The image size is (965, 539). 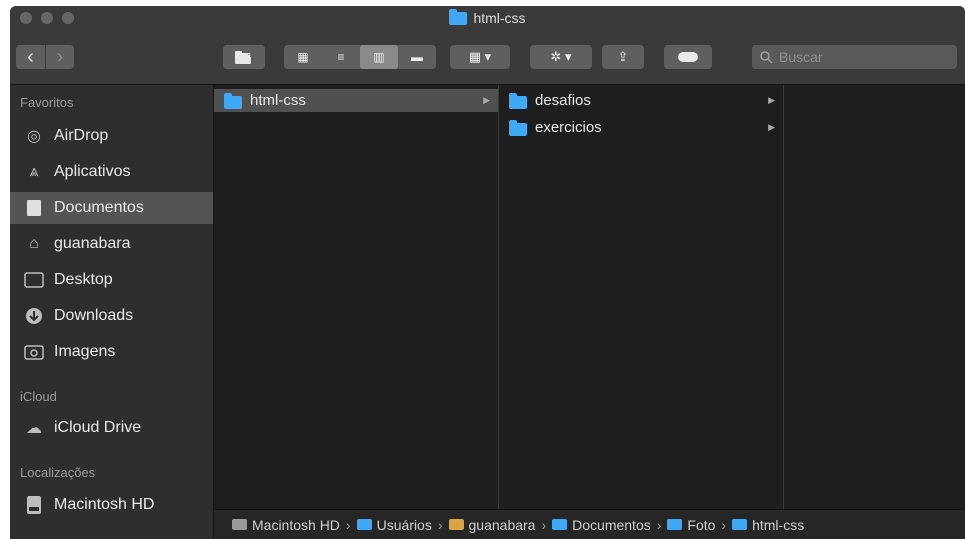 I want to click on list-item: exercicios ▶, so click(x=641, y=127).